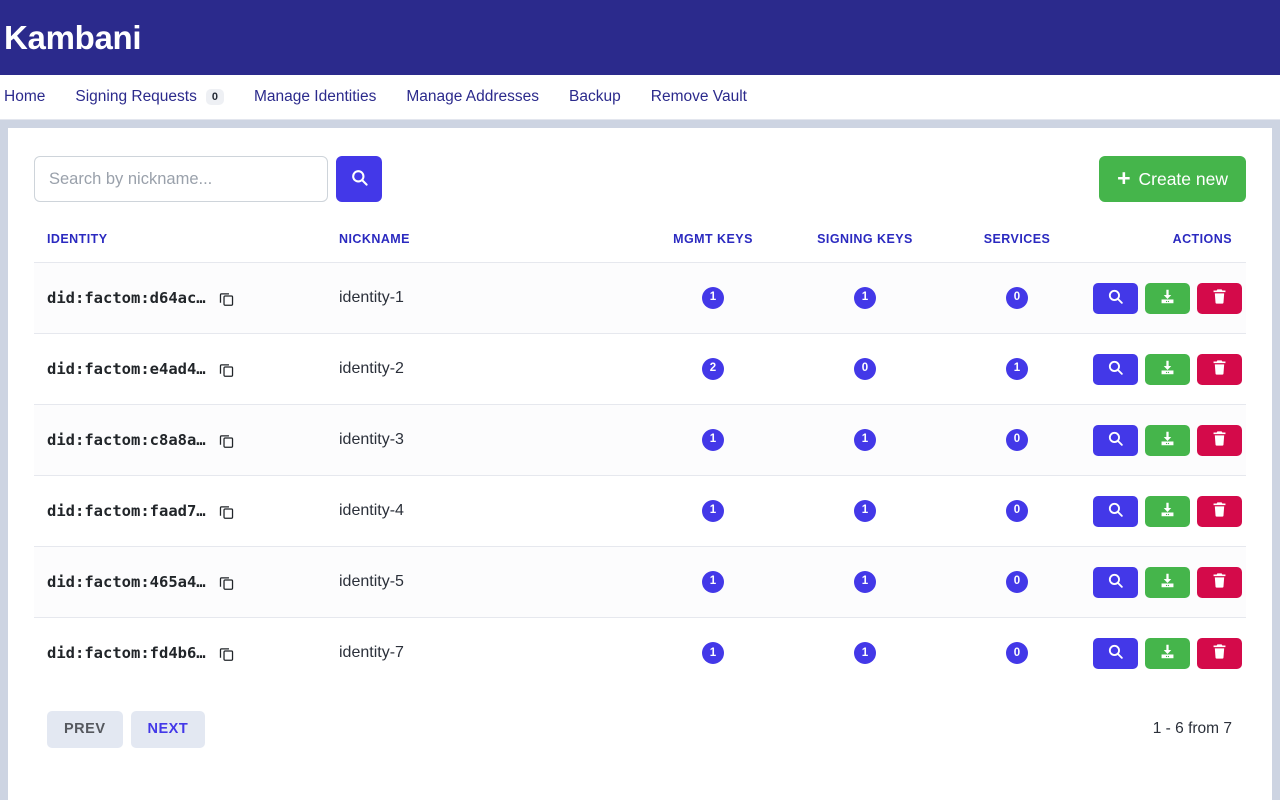 The image size is (1280, 800). Describe the element at coordinates (595, 97) in the screenshot. I see `nav-item-backup: Backup` at that location.